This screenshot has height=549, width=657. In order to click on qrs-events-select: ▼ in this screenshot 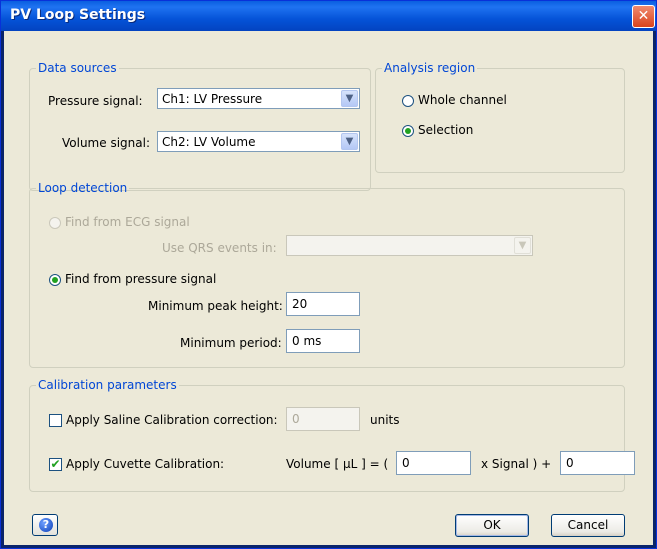, I will do `click(409, 245)`.